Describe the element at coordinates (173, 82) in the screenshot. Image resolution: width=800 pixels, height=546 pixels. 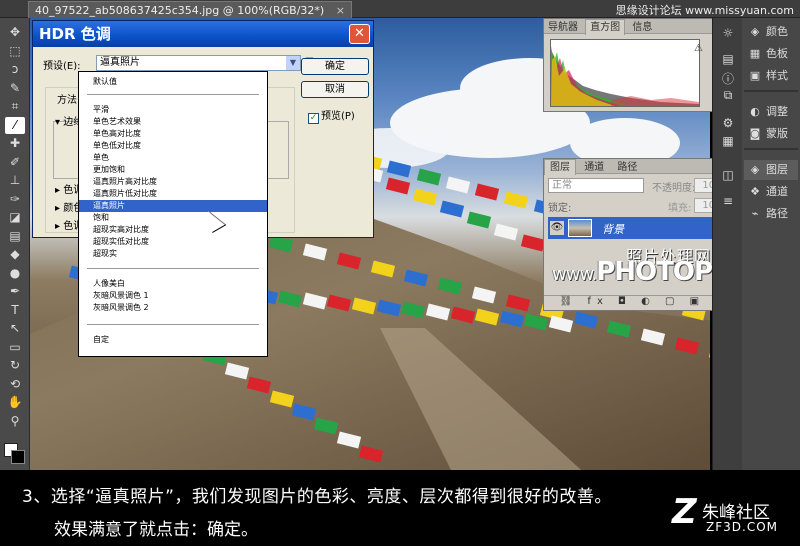
I see `dropdown-option: 默认值` at that location.